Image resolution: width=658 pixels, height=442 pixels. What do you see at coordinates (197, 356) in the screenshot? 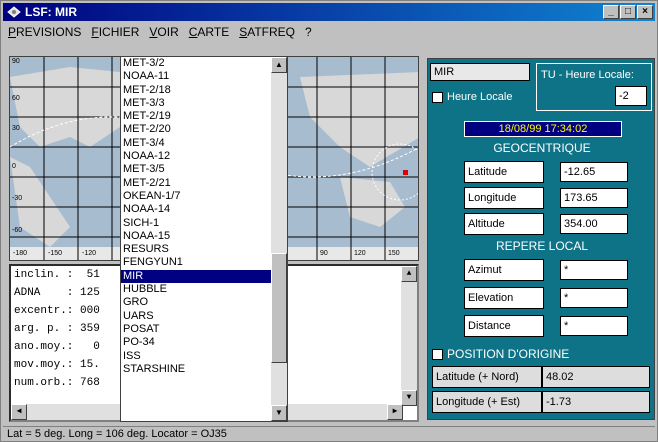
I see `satellite-list-item: ISS` at bounding box center [197, 356].